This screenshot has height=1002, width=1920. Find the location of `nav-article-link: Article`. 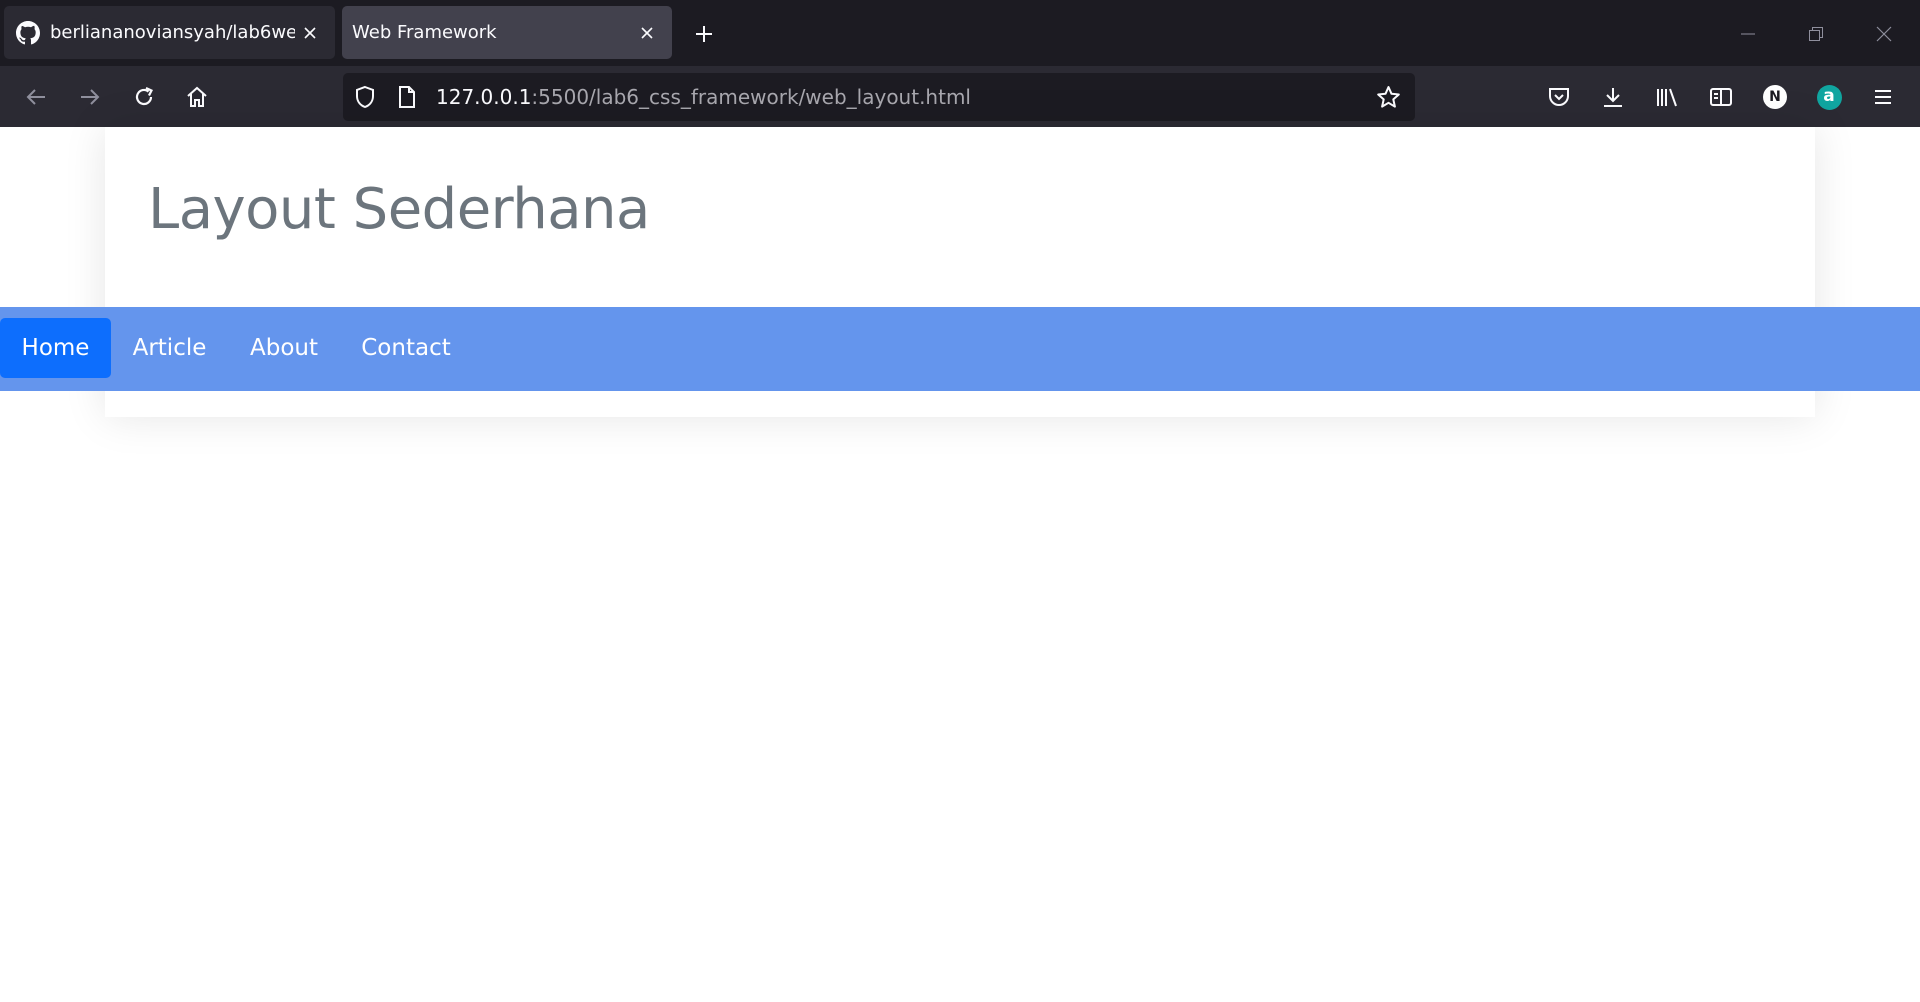

nav-article-link: Article is located at coordinates (169, 348).